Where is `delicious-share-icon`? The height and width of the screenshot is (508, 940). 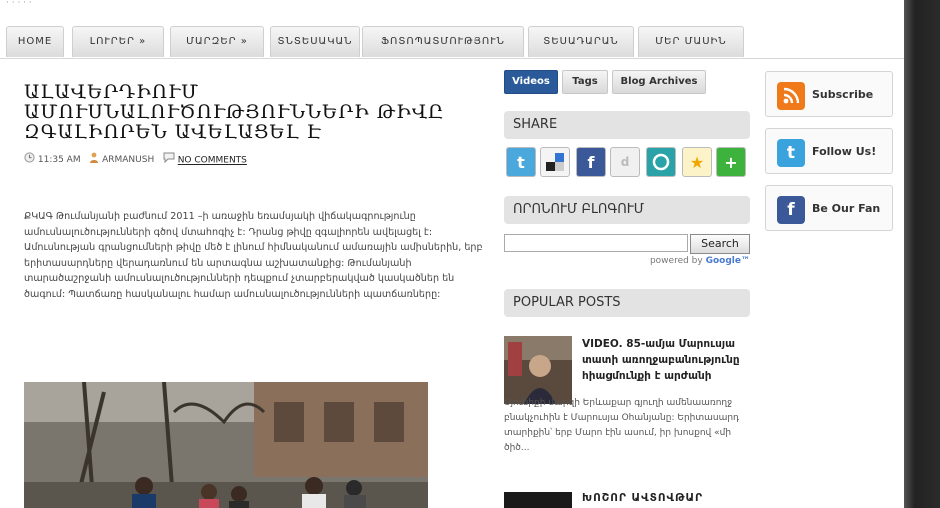
delicious-share-icon is located at coordinates (555, 162).